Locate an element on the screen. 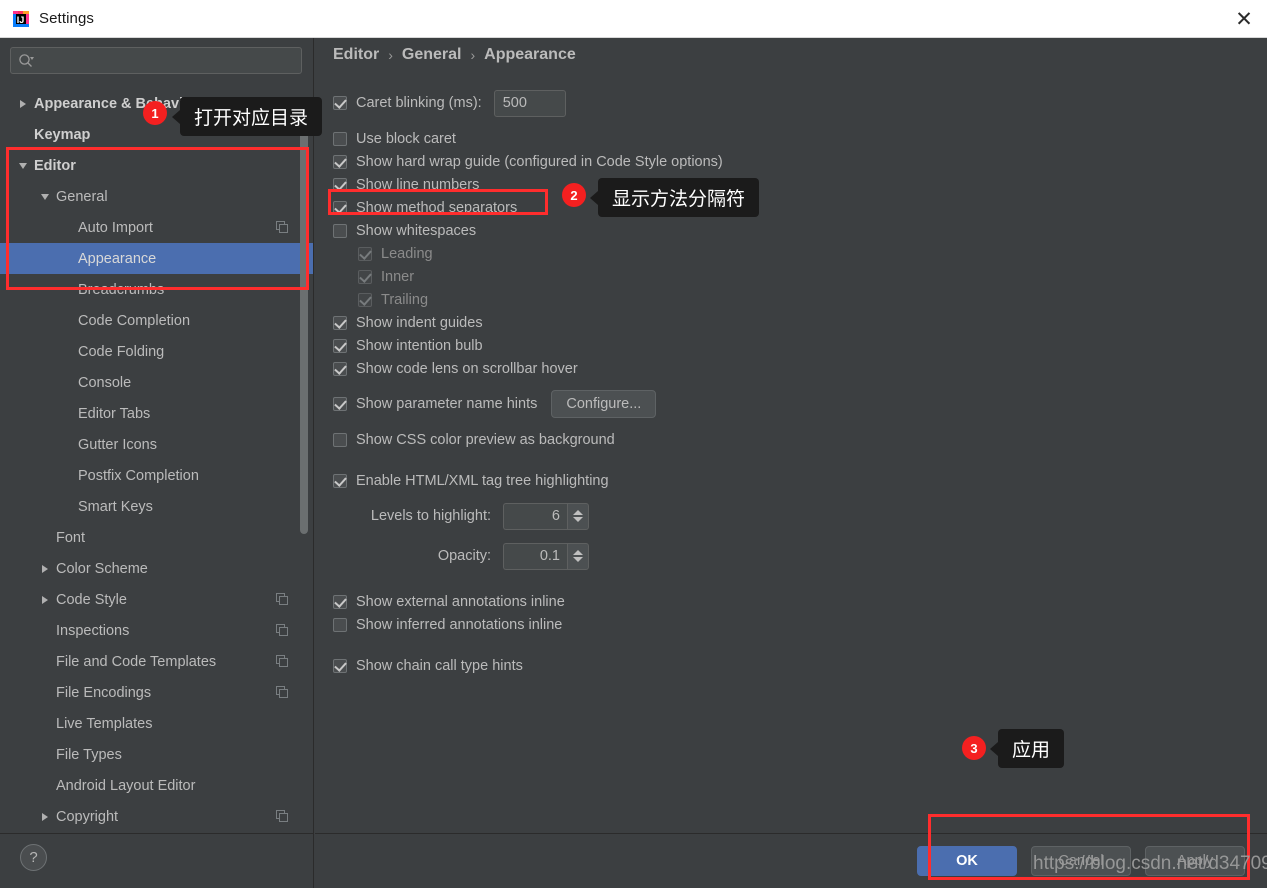 The image size is (1267, 888). sidebar-item-label: File Types is located at coordinates (89, 754).